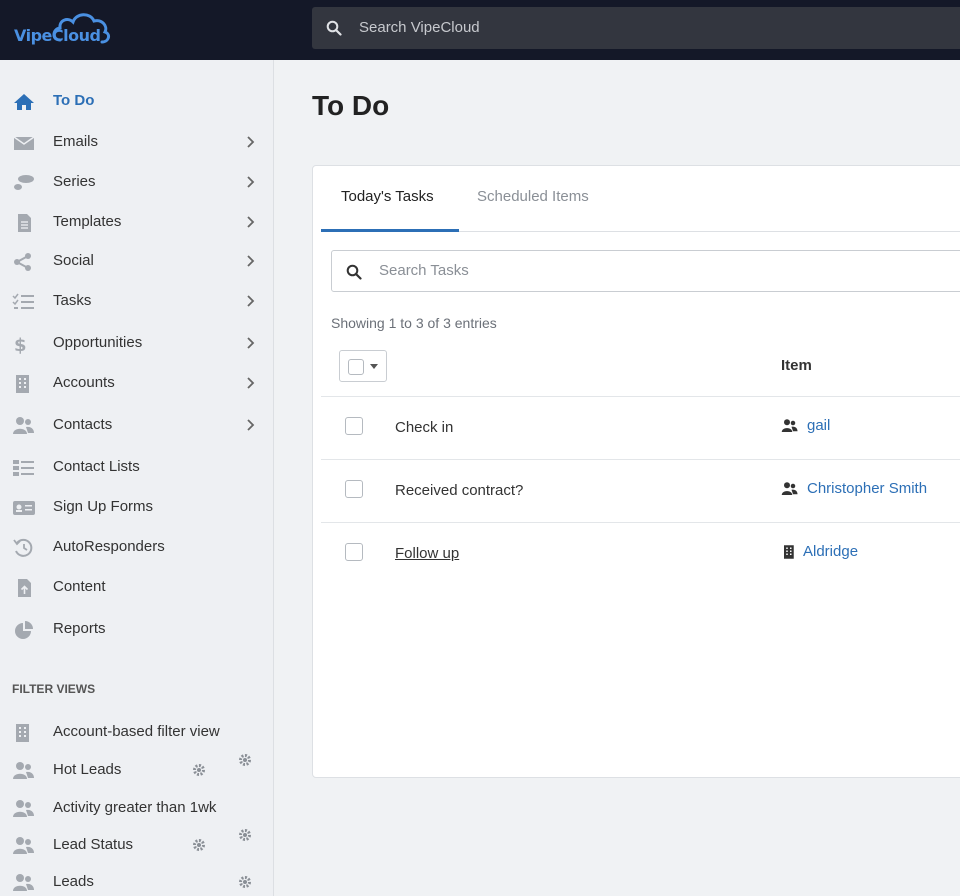 Image resolution: width=960 pixels, height=896 pixels. What do you see at coordinates (427, 553) in the screenshot?
I see `task-name-link: Follow up` at bounding box center [427, 553].